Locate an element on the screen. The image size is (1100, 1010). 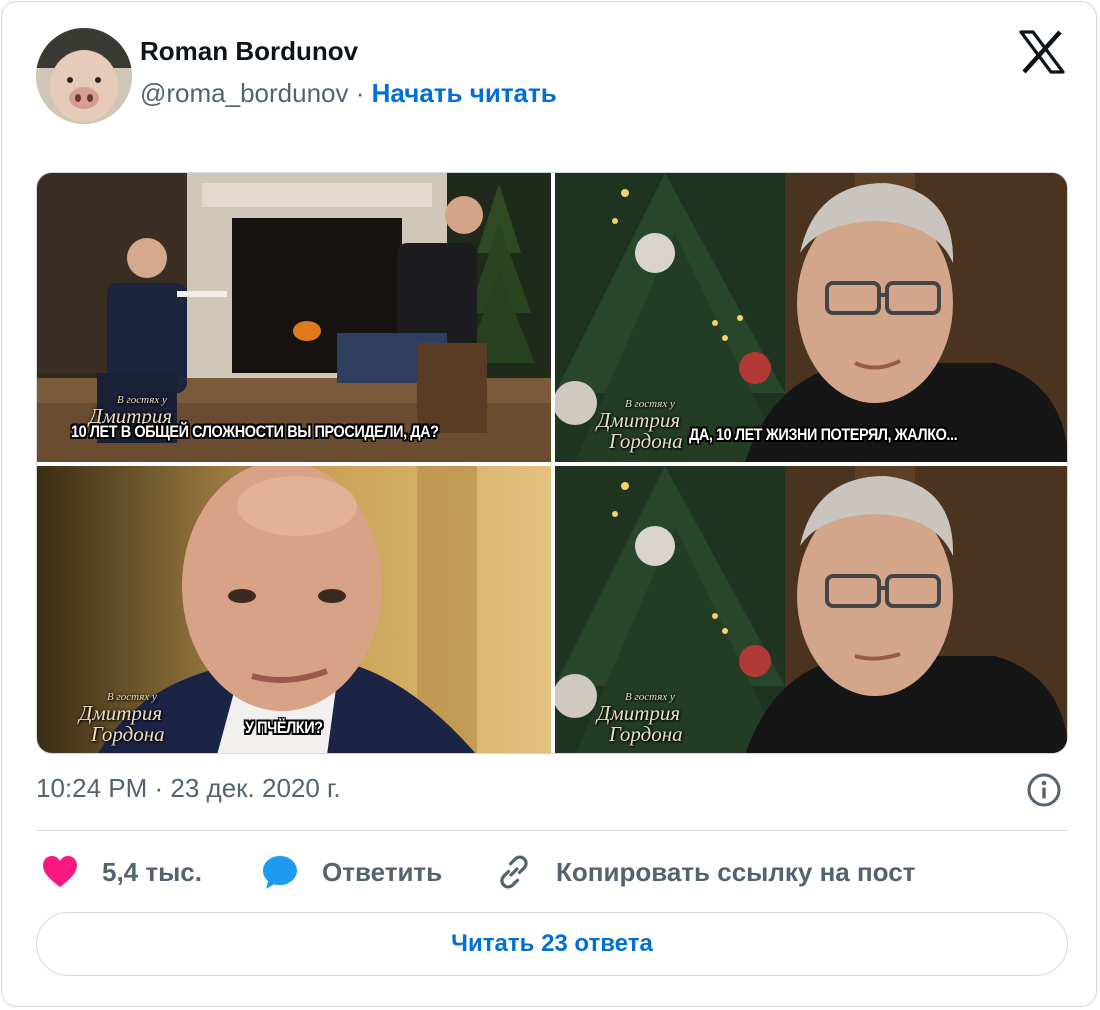
handle-row: @roma_bordunov · Начать читать is located at coordinates (348, 93).